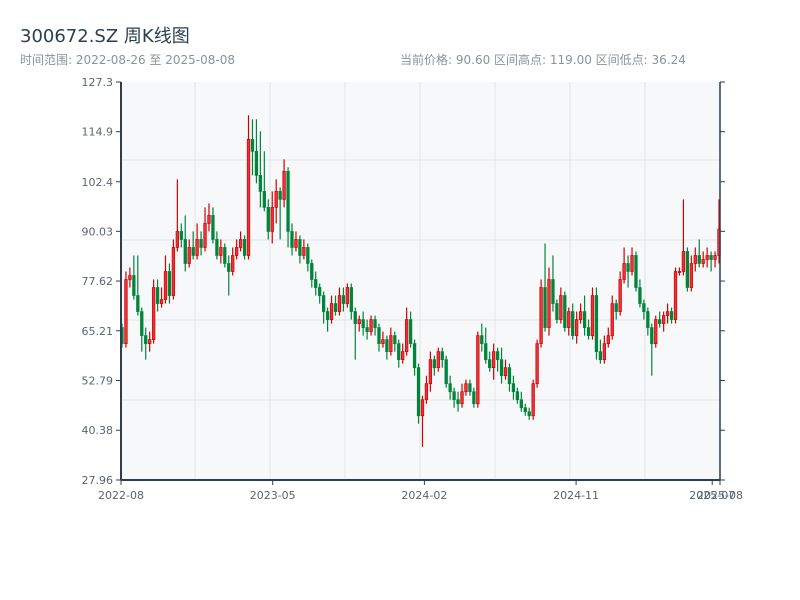 Image resolution: width=800 pixels, height=600 pixels. I want to click on x-tick-label: 2024-02, so click(424, 495).